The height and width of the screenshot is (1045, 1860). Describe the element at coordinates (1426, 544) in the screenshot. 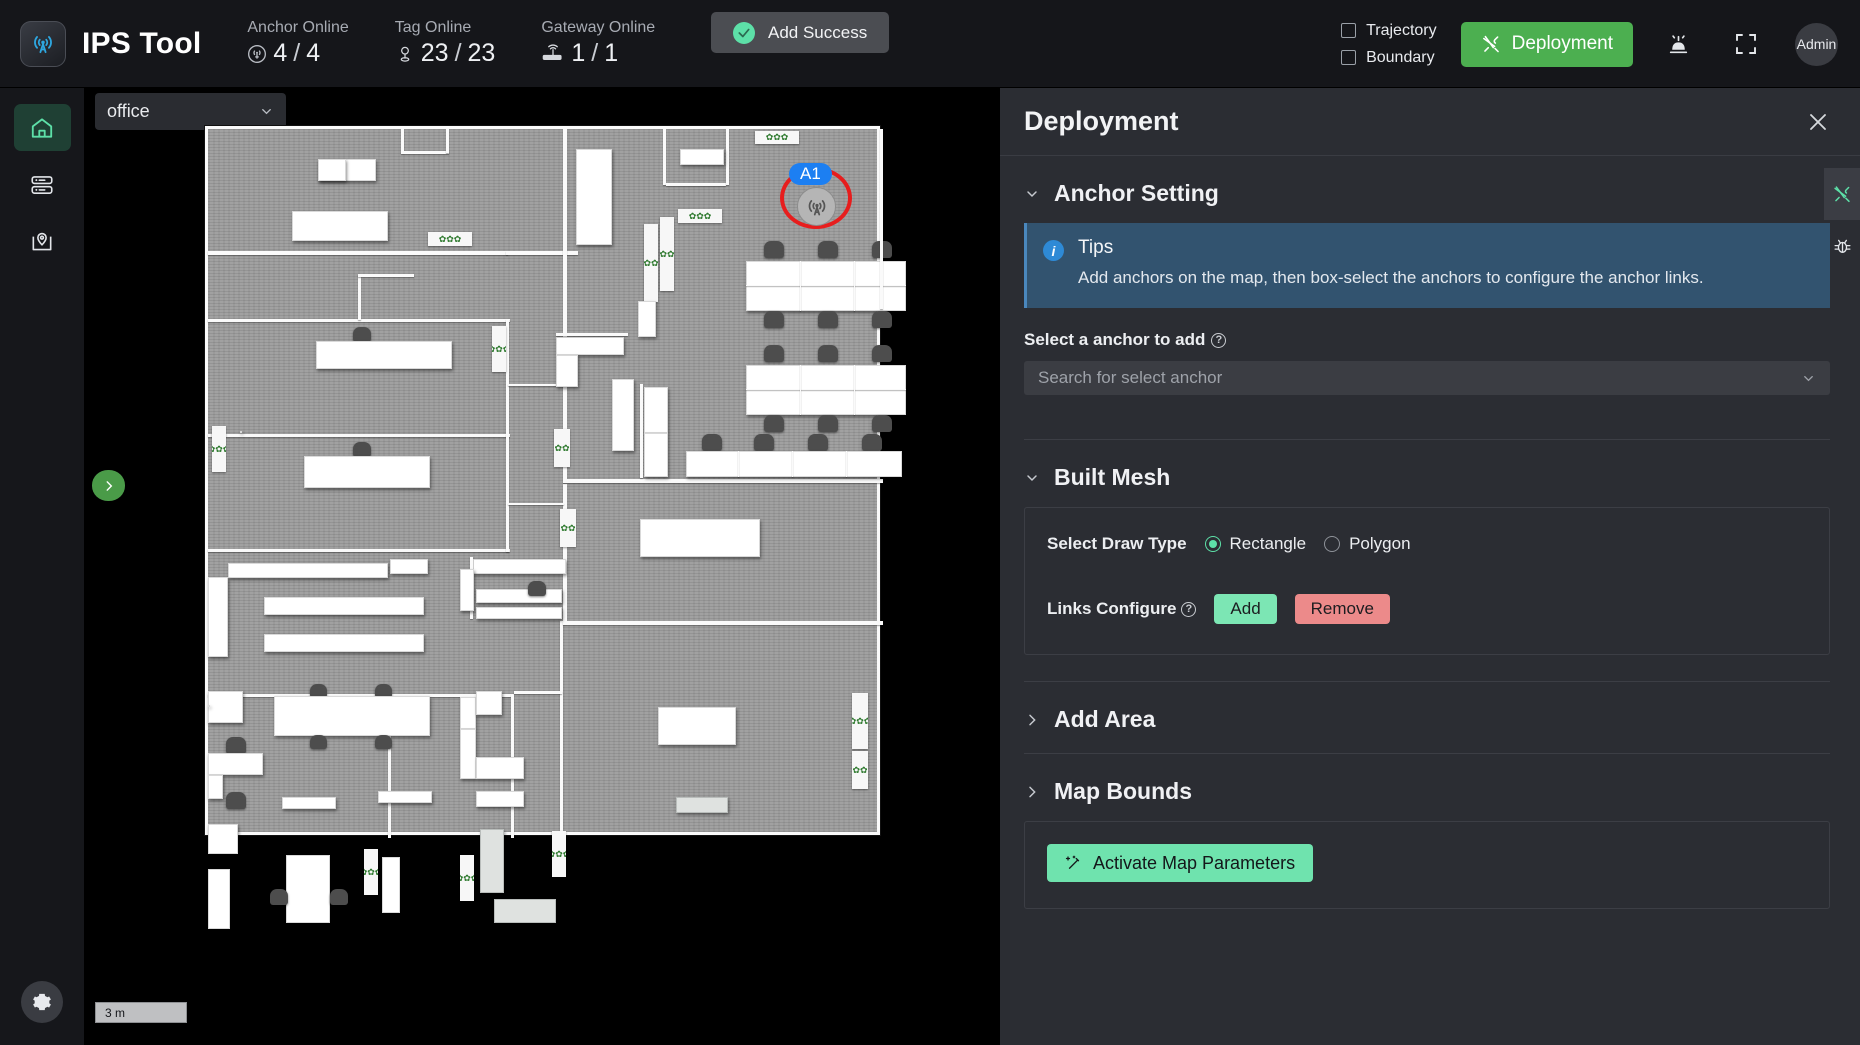

I see `draw-type-row: Select Draw Type Rectangle Polygon` at that location.